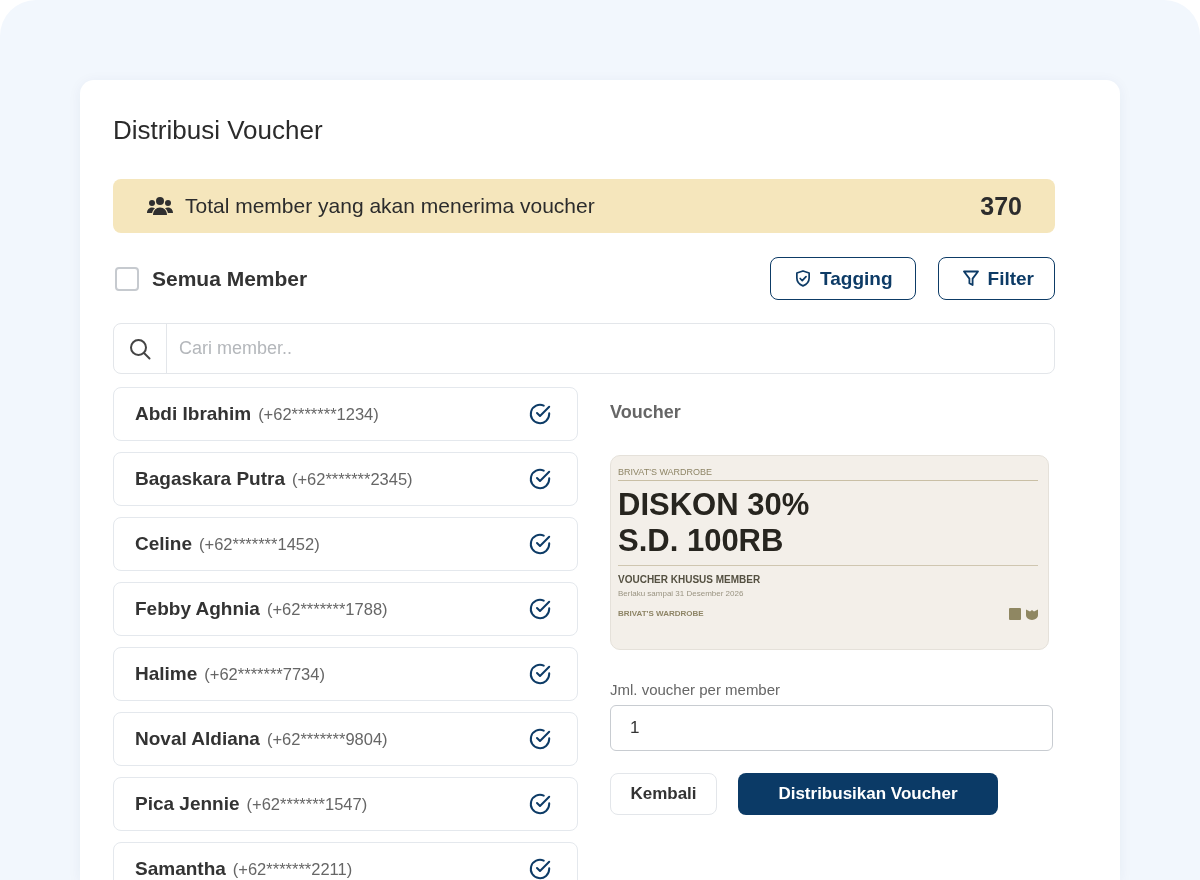 This screenshot has width=1200, height=880. Describe the element at coordinates (695, 690) in the screenshot. I see `quantity-label: Jml. voucher per member` at that location.